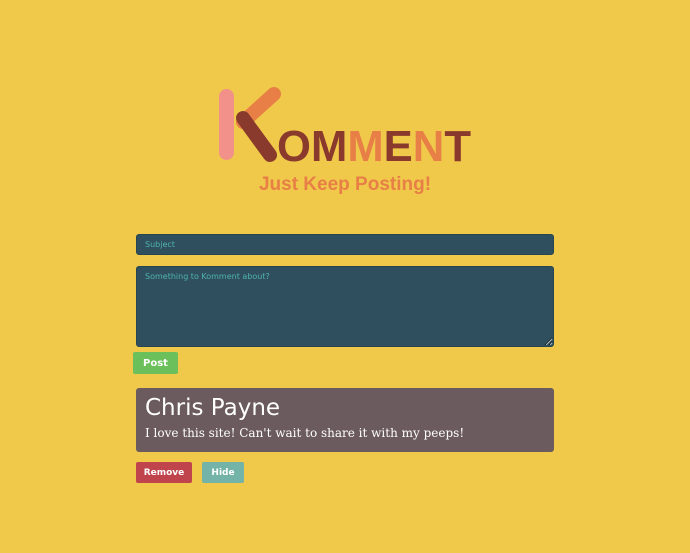  What do you see at coordinates (213, 408) in the screenshot?
I see `comment-author: Chris Payne` at bounding box center [213, 408].